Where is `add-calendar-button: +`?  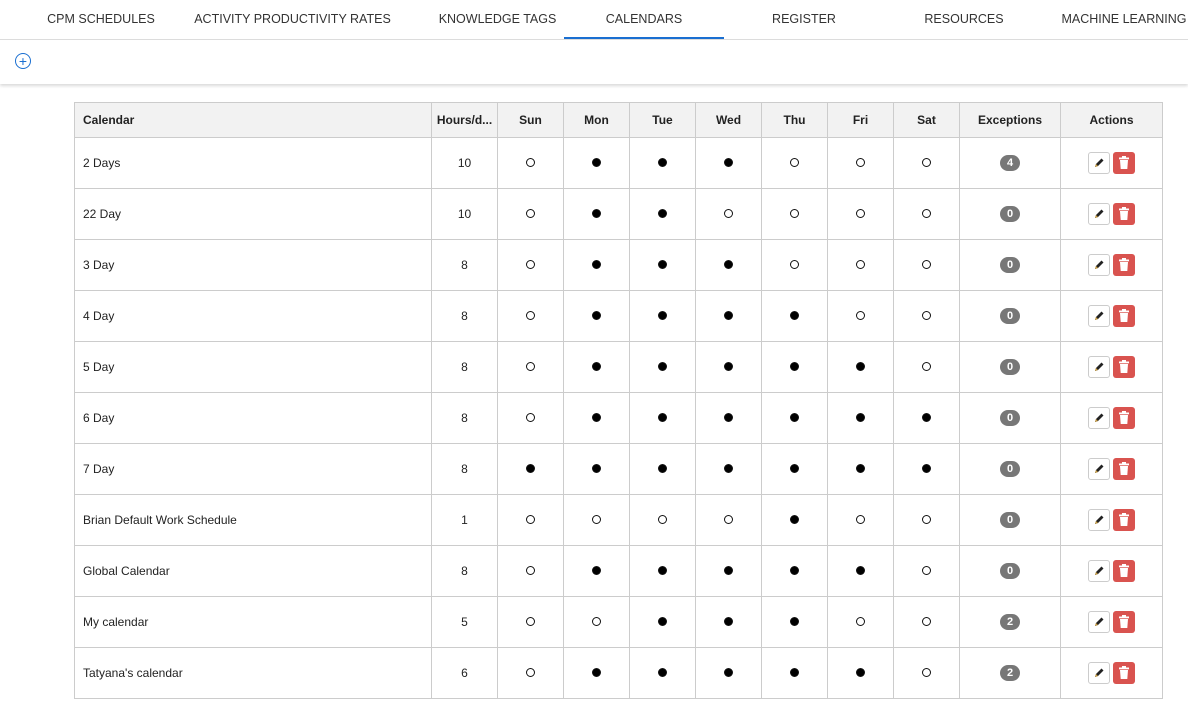
add-calendar-button: + is located at coordinates (23, 61).